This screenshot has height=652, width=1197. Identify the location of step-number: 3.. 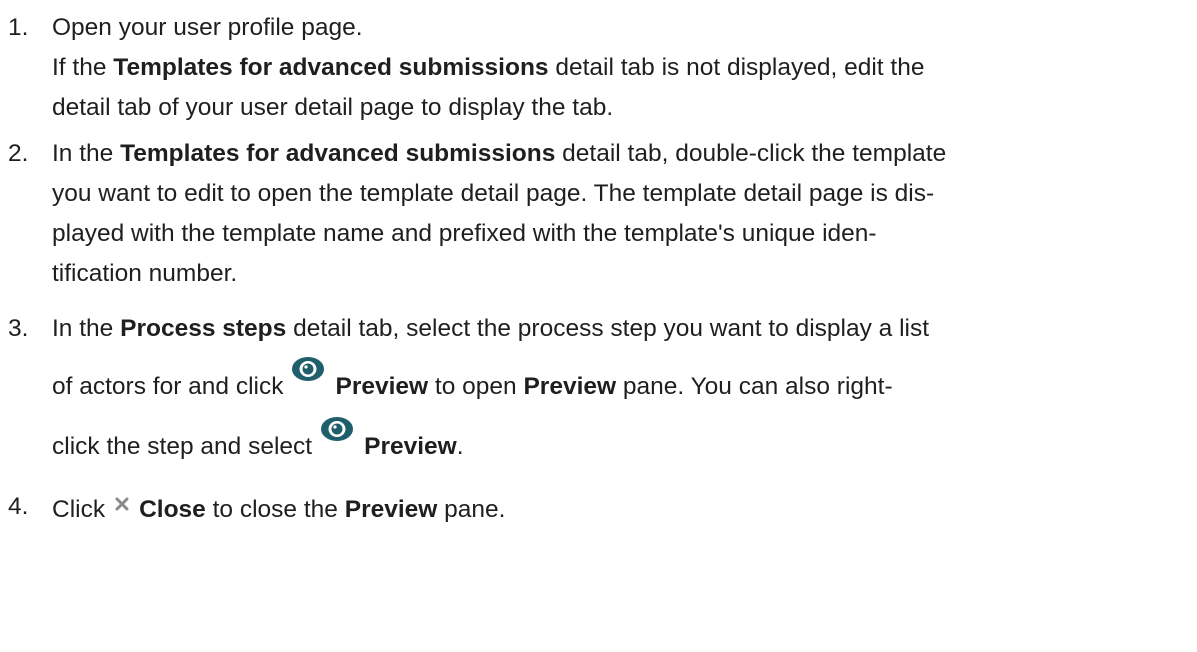
(18, 328).